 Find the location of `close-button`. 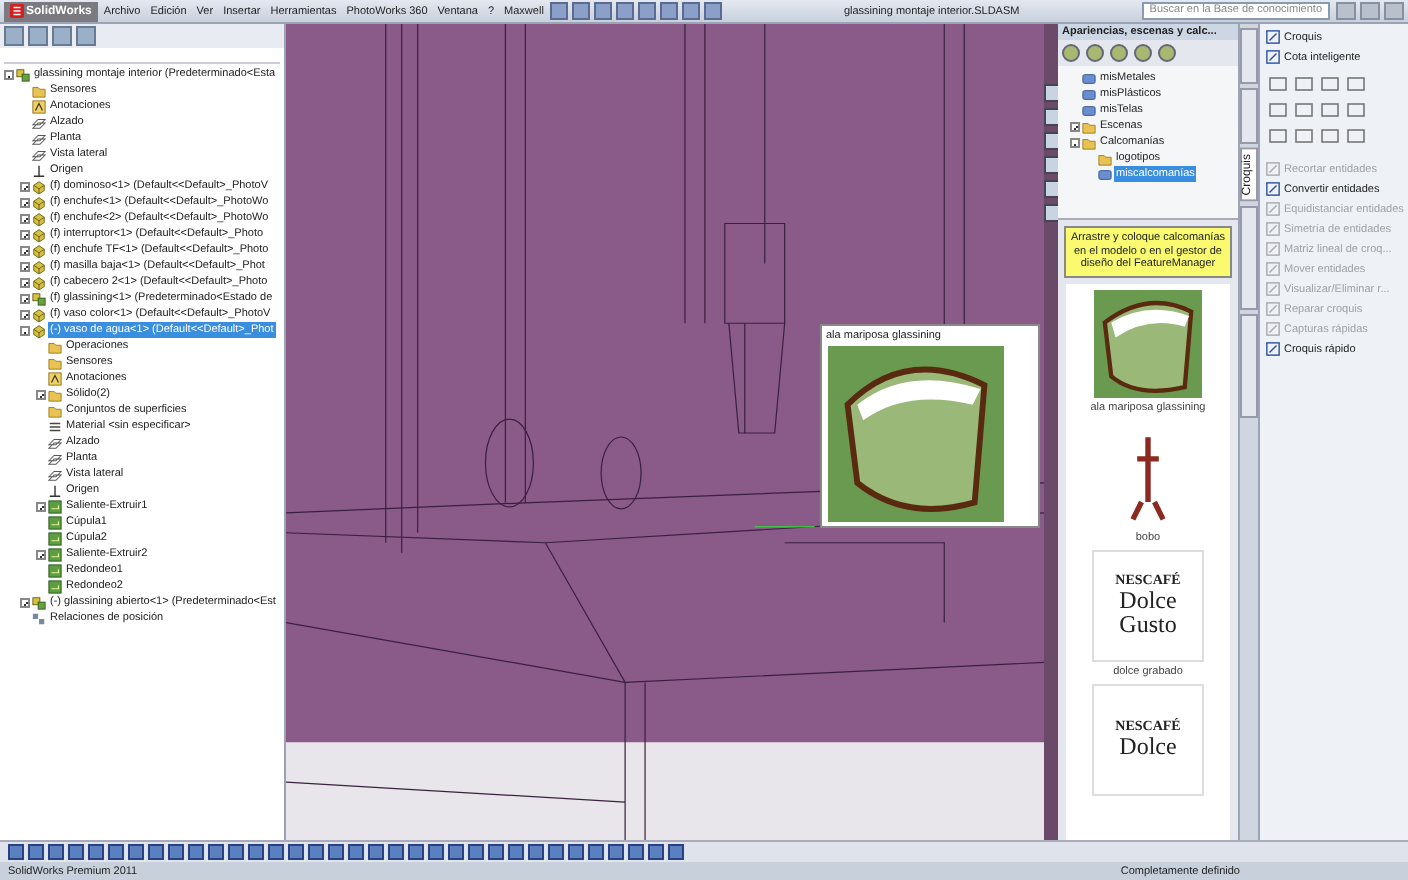

close-button is located at coordinates (1394, 11).